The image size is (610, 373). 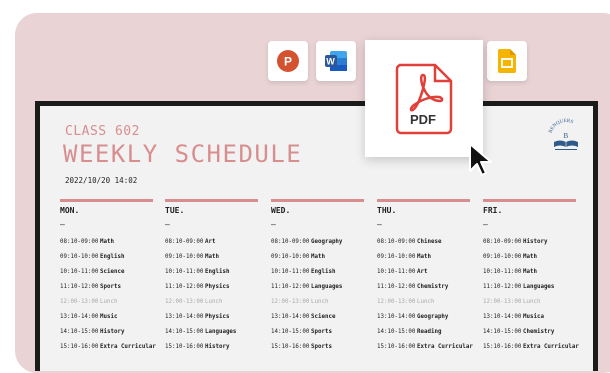 I want to click on google-slides-icon, so click(x=507, y=61).